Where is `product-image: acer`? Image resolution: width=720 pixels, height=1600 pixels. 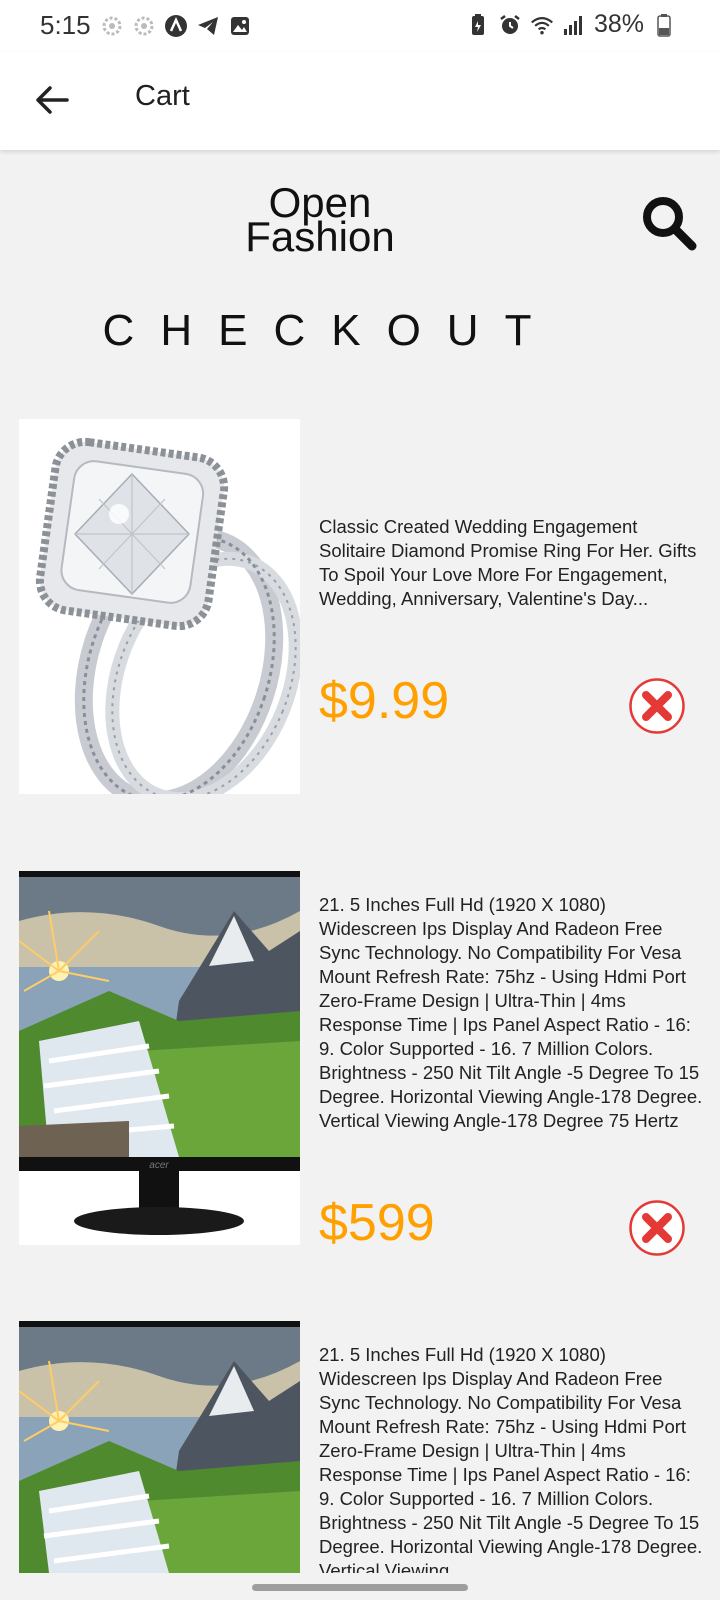 product-image: acer is located at coordinates (159, 1058).